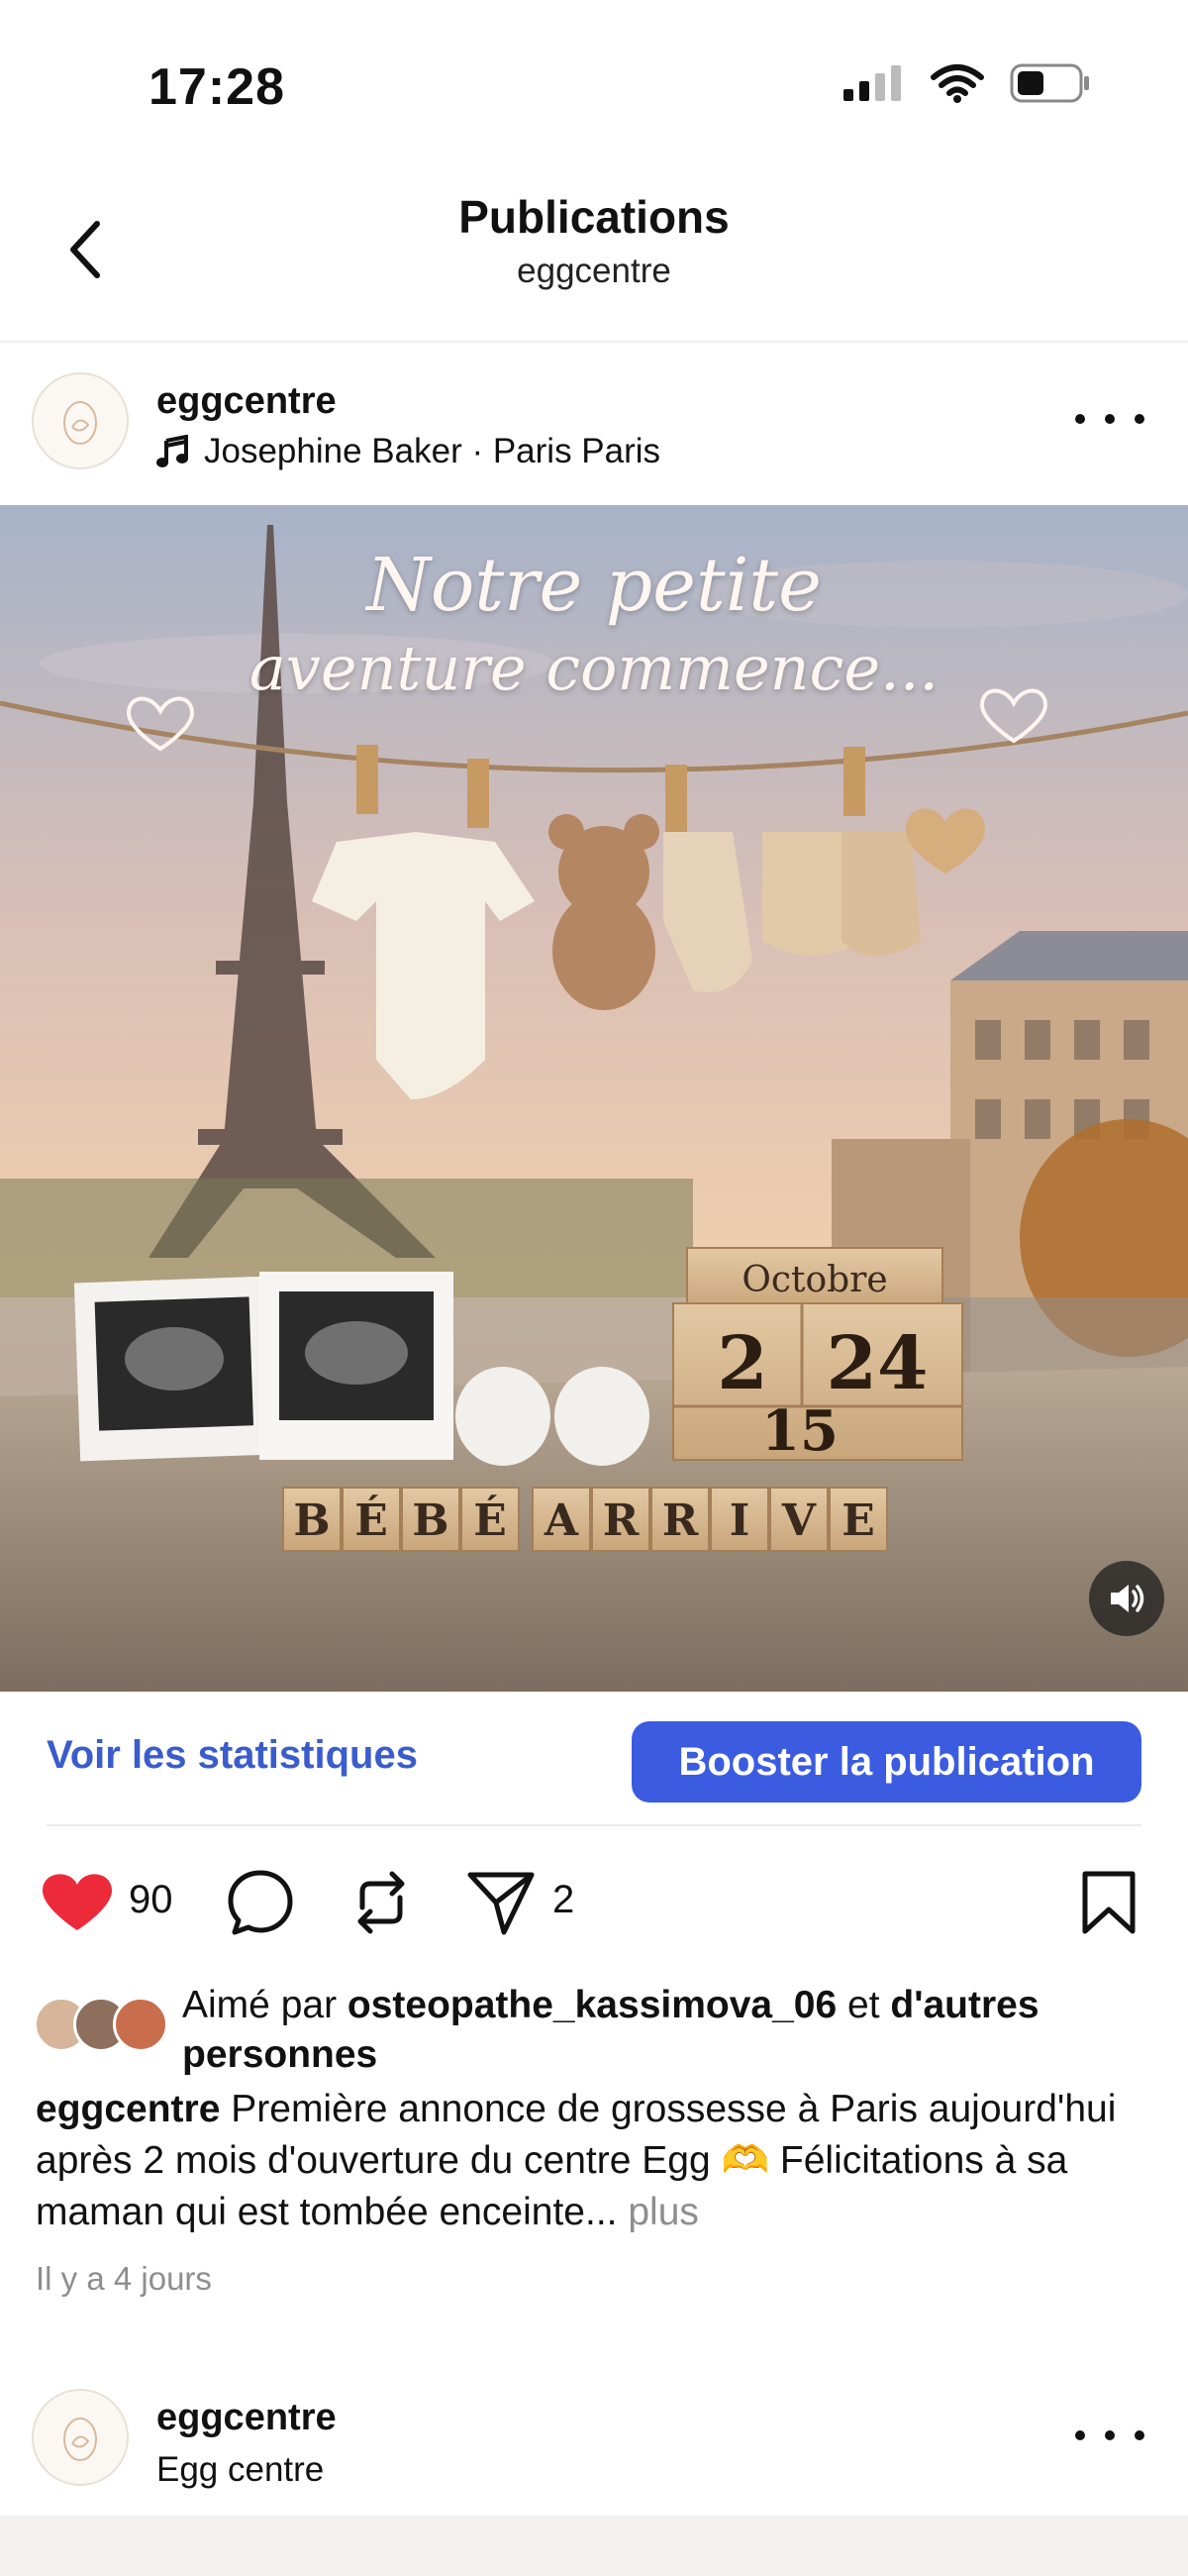 The image size is (1188, 2576). Describe the element at coordinates (872, 83) in the screenshot. I see `signal-icon` at that location.